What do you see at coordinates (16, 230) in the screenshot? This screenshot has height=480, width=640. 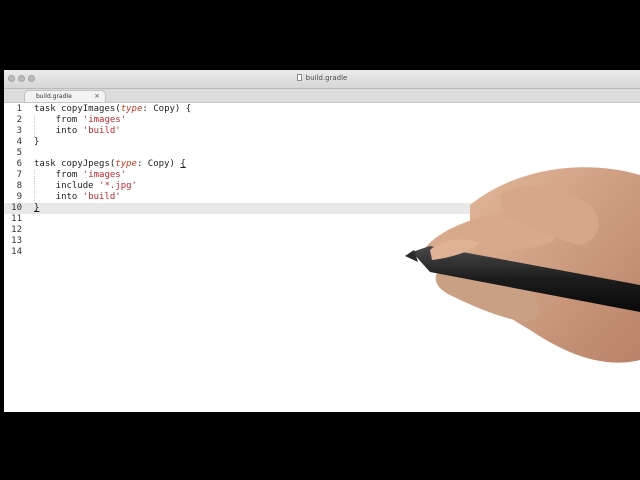 I see `line-number: 12` at bounding box center [16, 230].